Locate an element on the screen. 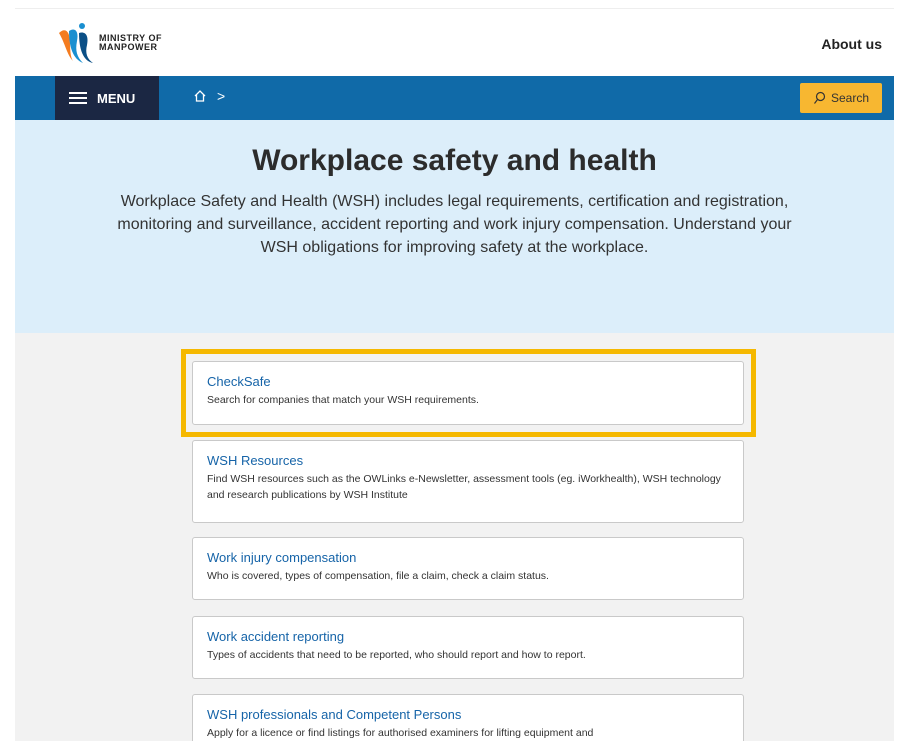  menu-label: MENU is located at coordinates (116, 98).